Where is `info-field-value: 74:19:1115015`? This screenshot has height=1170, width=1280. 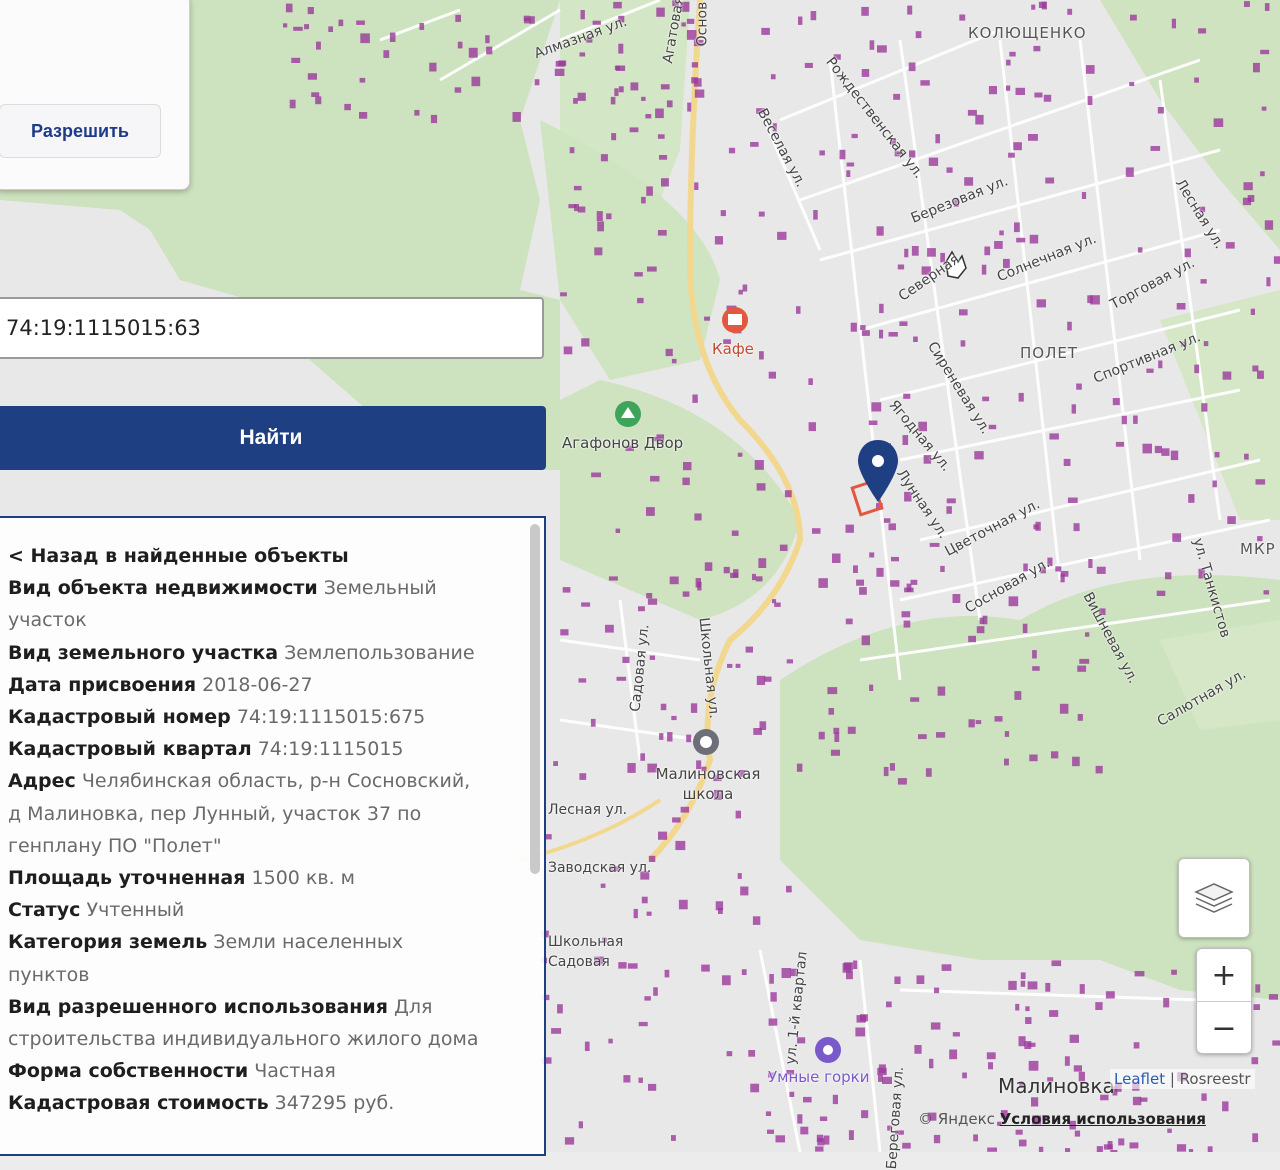 info-field-value: 74:19:1115015 is located at coordinates (331, 749).